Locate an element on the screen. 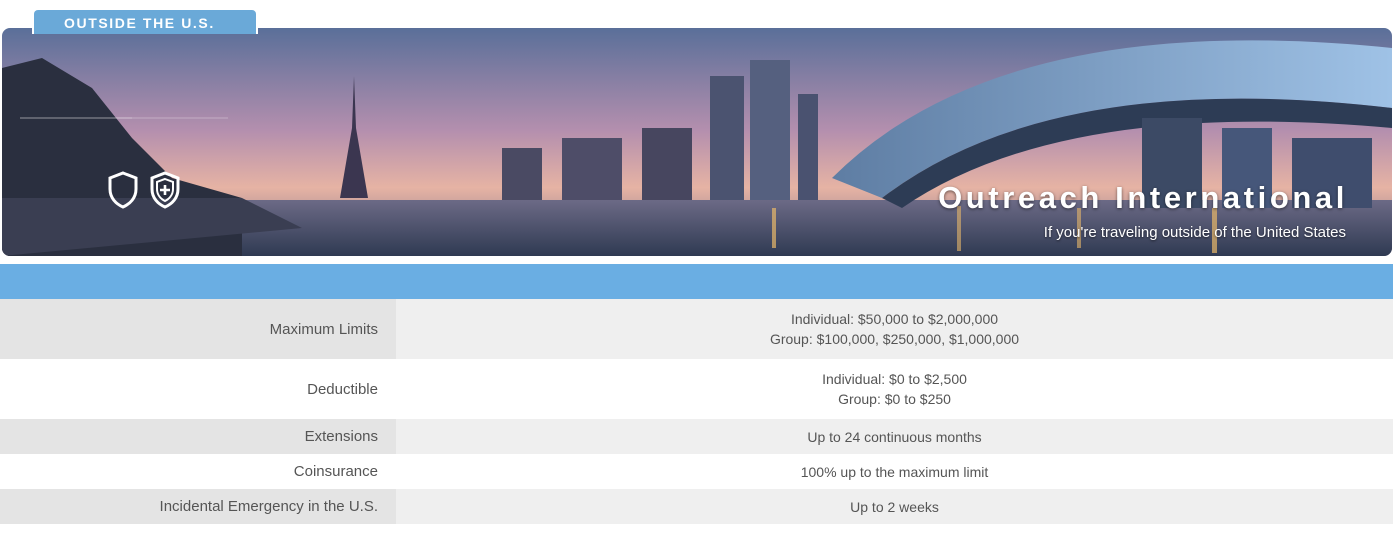 This screenshot has width=1393, height=544. row-value: Up to 2 weeks is located at coordinates (894, 506).